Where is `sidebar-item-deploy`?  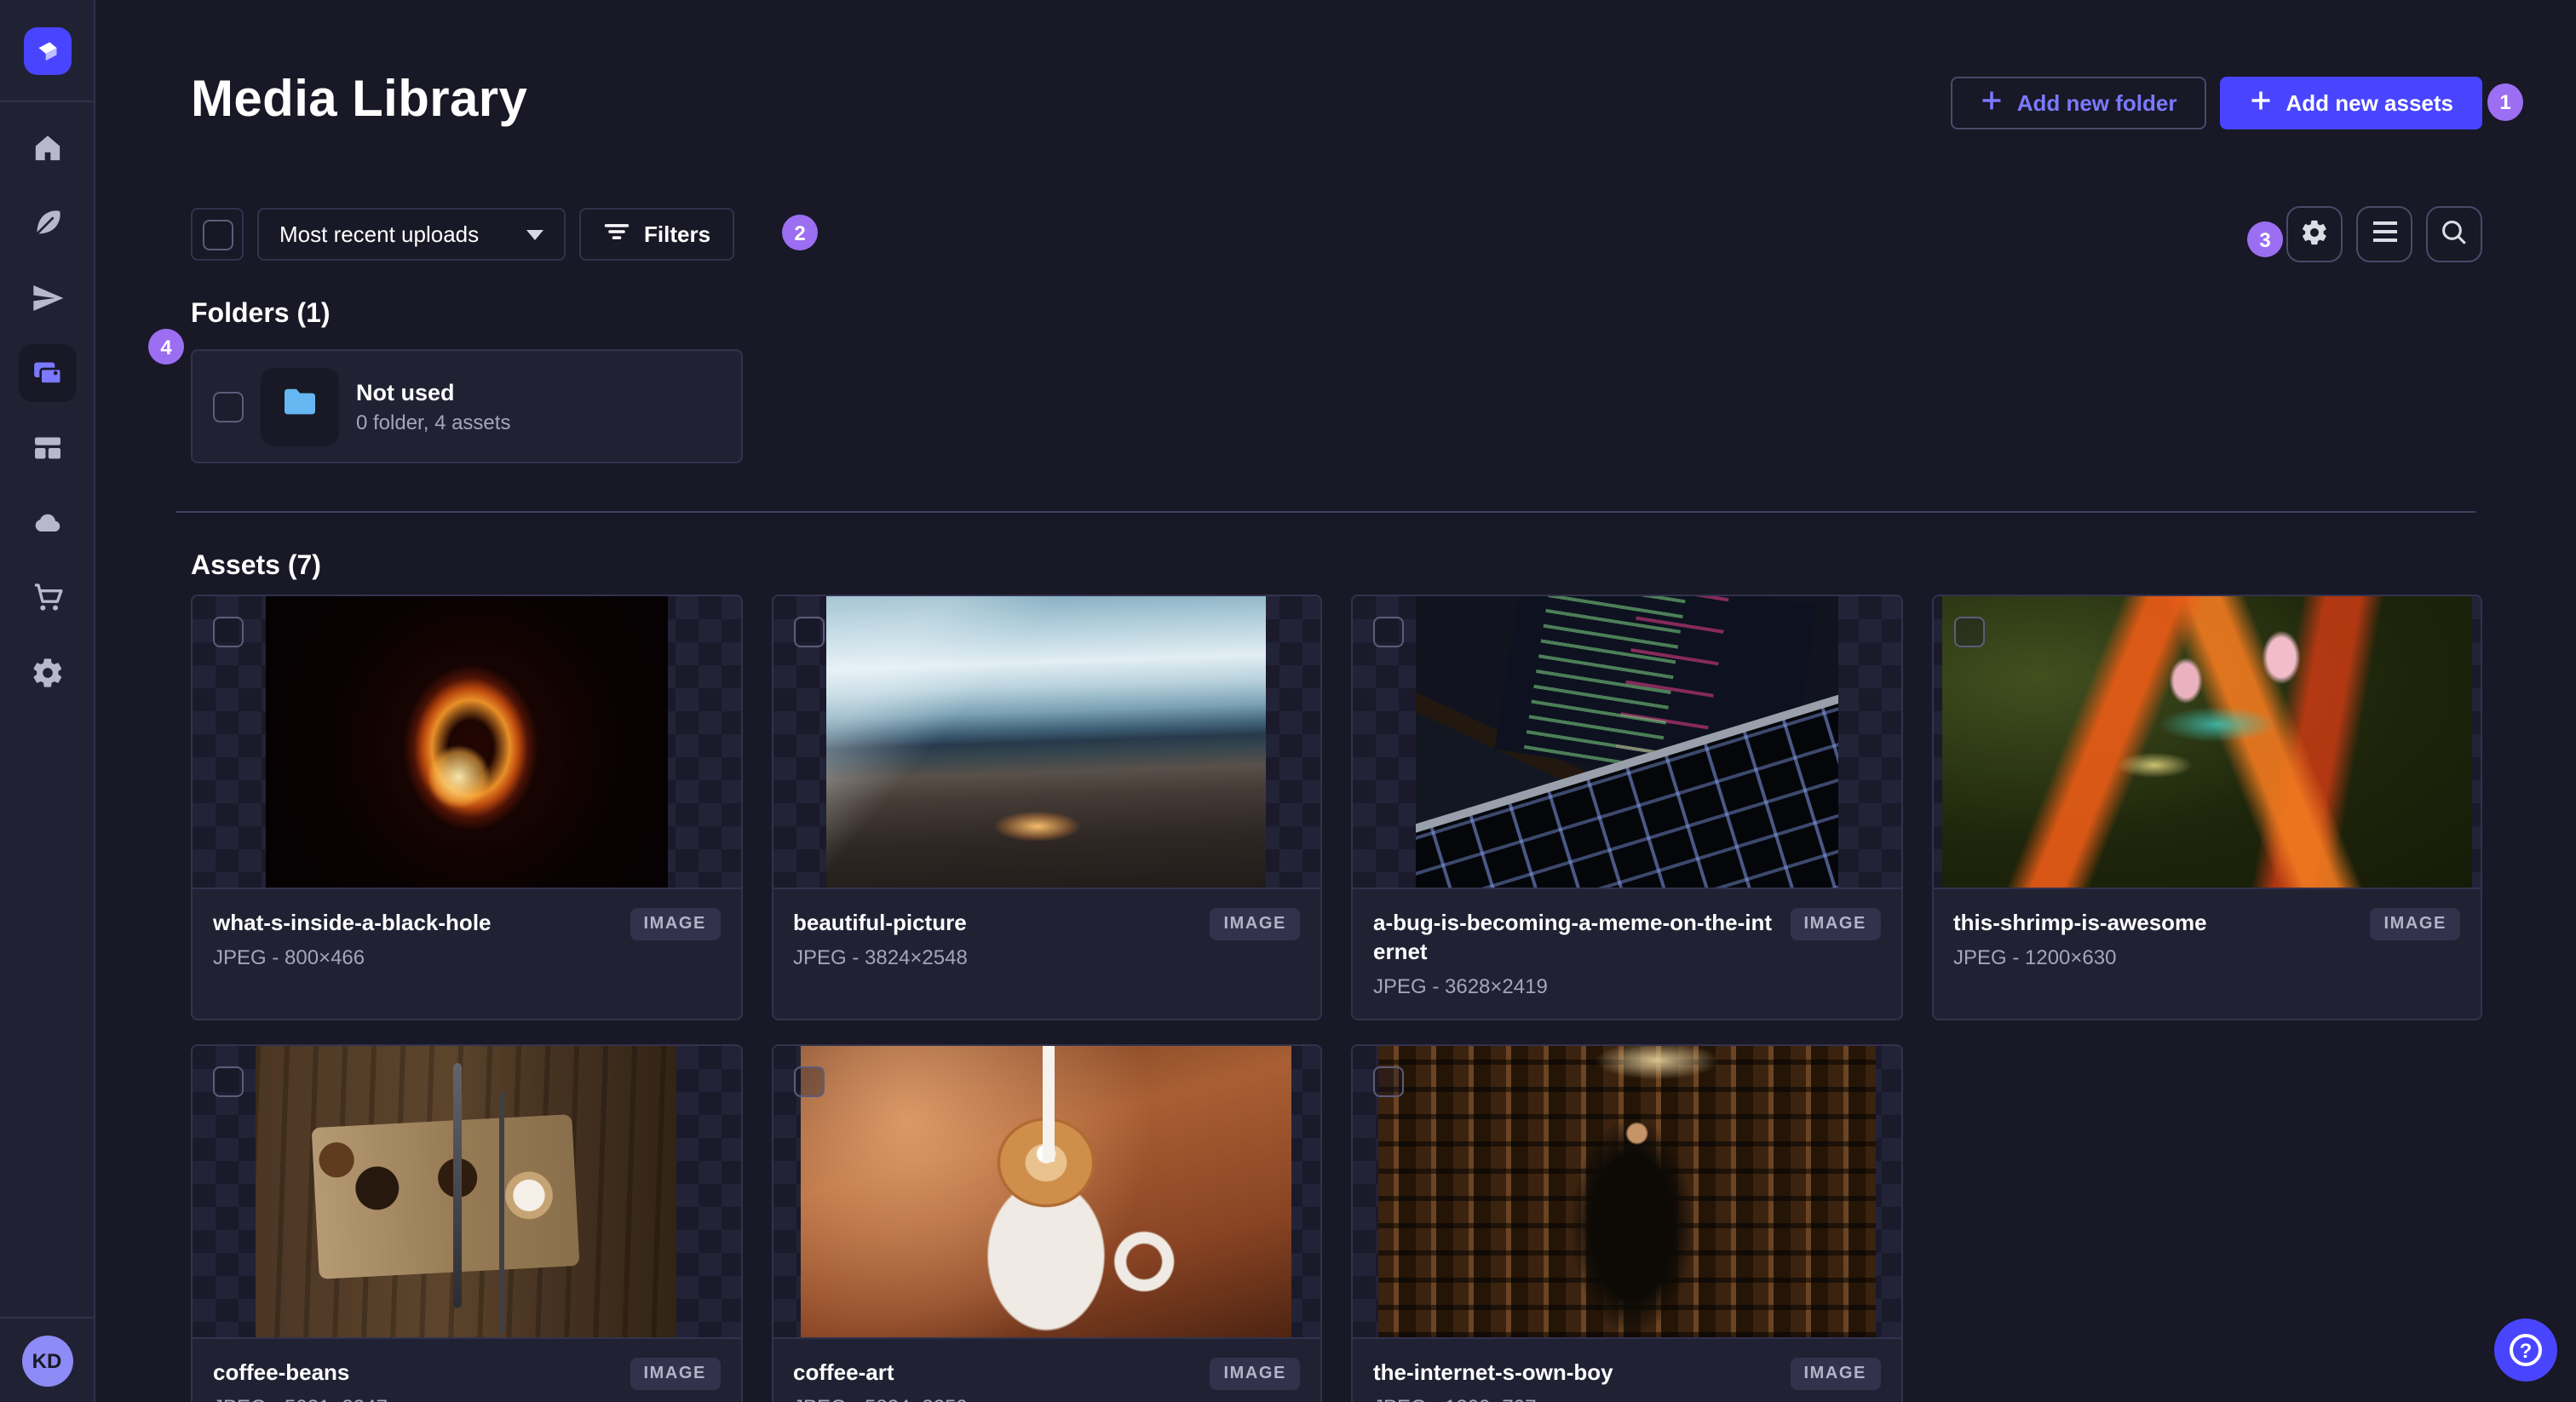 sidebar-item-deploy is located at coordinates (47, 523).